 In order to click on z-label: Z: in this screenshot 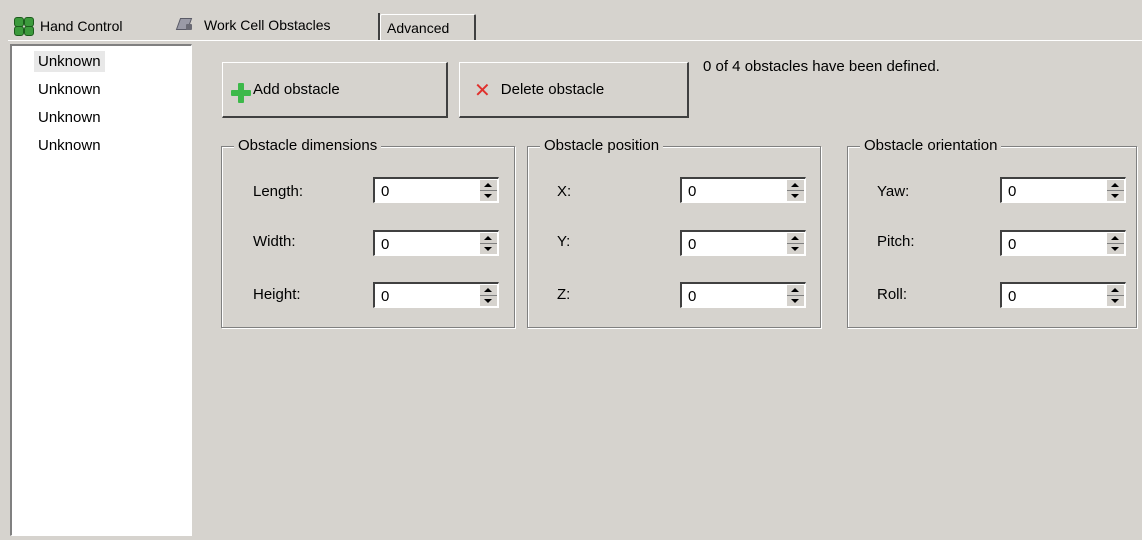, I will do `click(564, 294)`.